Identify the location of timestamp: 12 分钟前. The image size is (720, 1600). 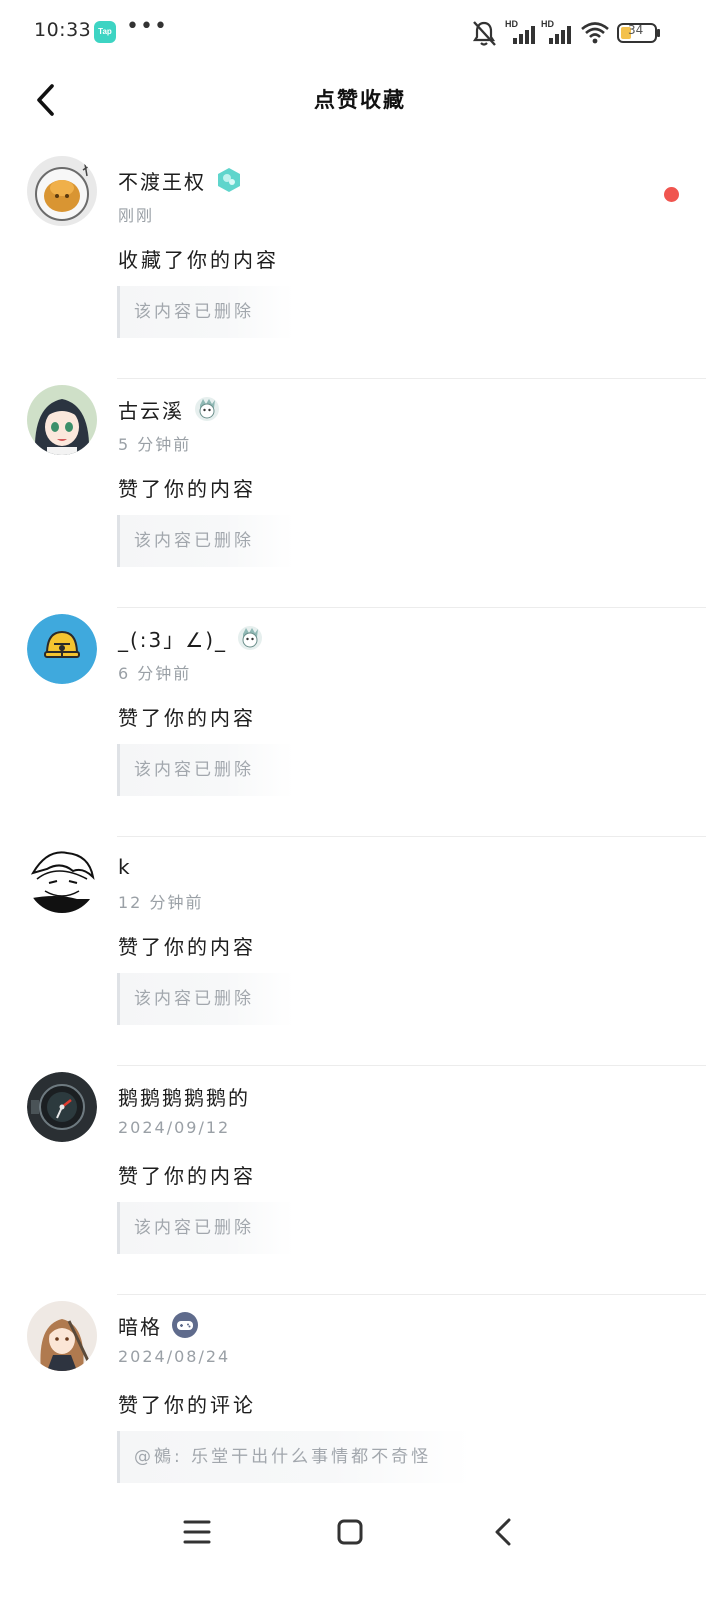
(161, 902).